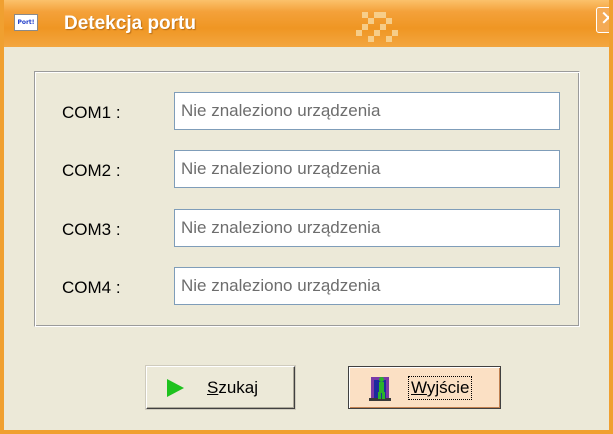 This screenshot has width=613, height=434. I want to click on com2-status-field: Nie znaleziono urządzenia, so click(367, 169).